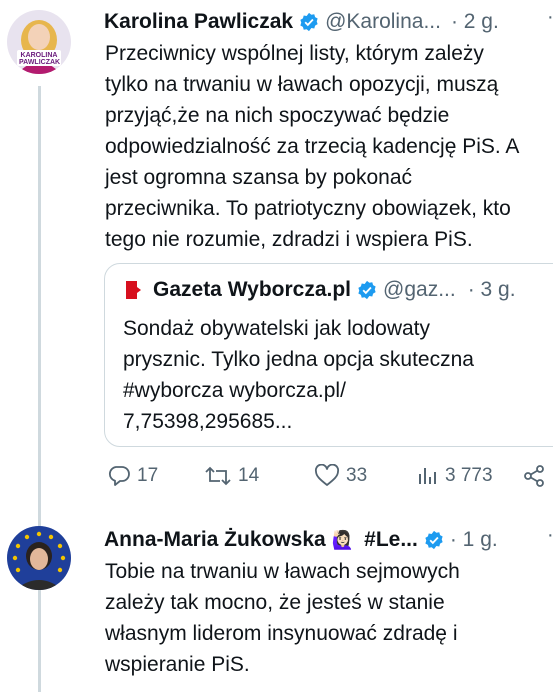  What do you see at coordinates (277, 328) in the screenshot?
I see `quote-text-line: Sondaż obywatelski jak lodowaty` at bounding box center [277, 328].